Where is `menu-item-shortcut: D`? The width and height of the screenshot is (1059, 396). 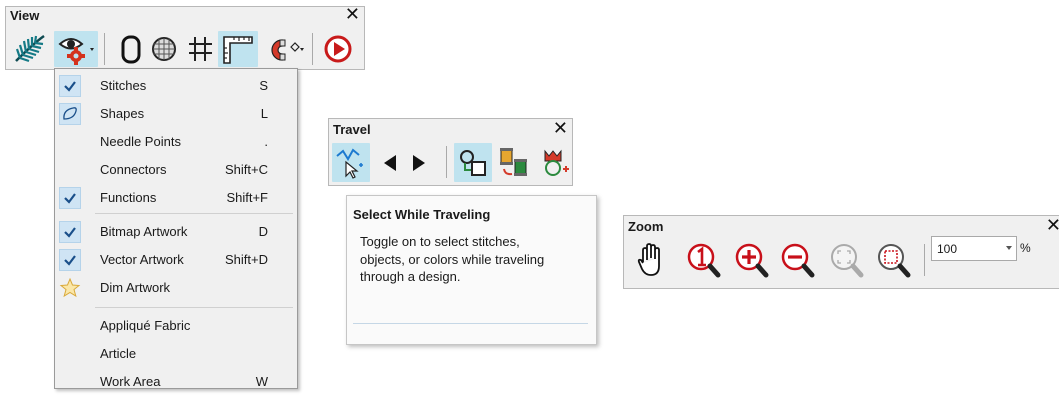
menu-item-shortcut: D is located at coordinates (263, 231).